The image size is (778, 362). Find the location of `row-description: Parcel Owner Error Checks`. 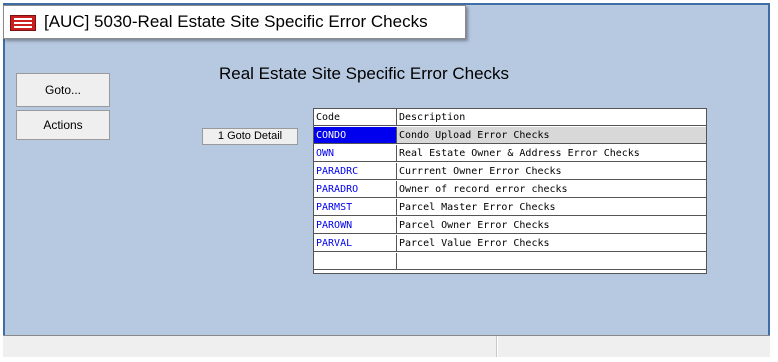

row-description: Parcel Owner Error Checks is located at coordinates (551, 225).